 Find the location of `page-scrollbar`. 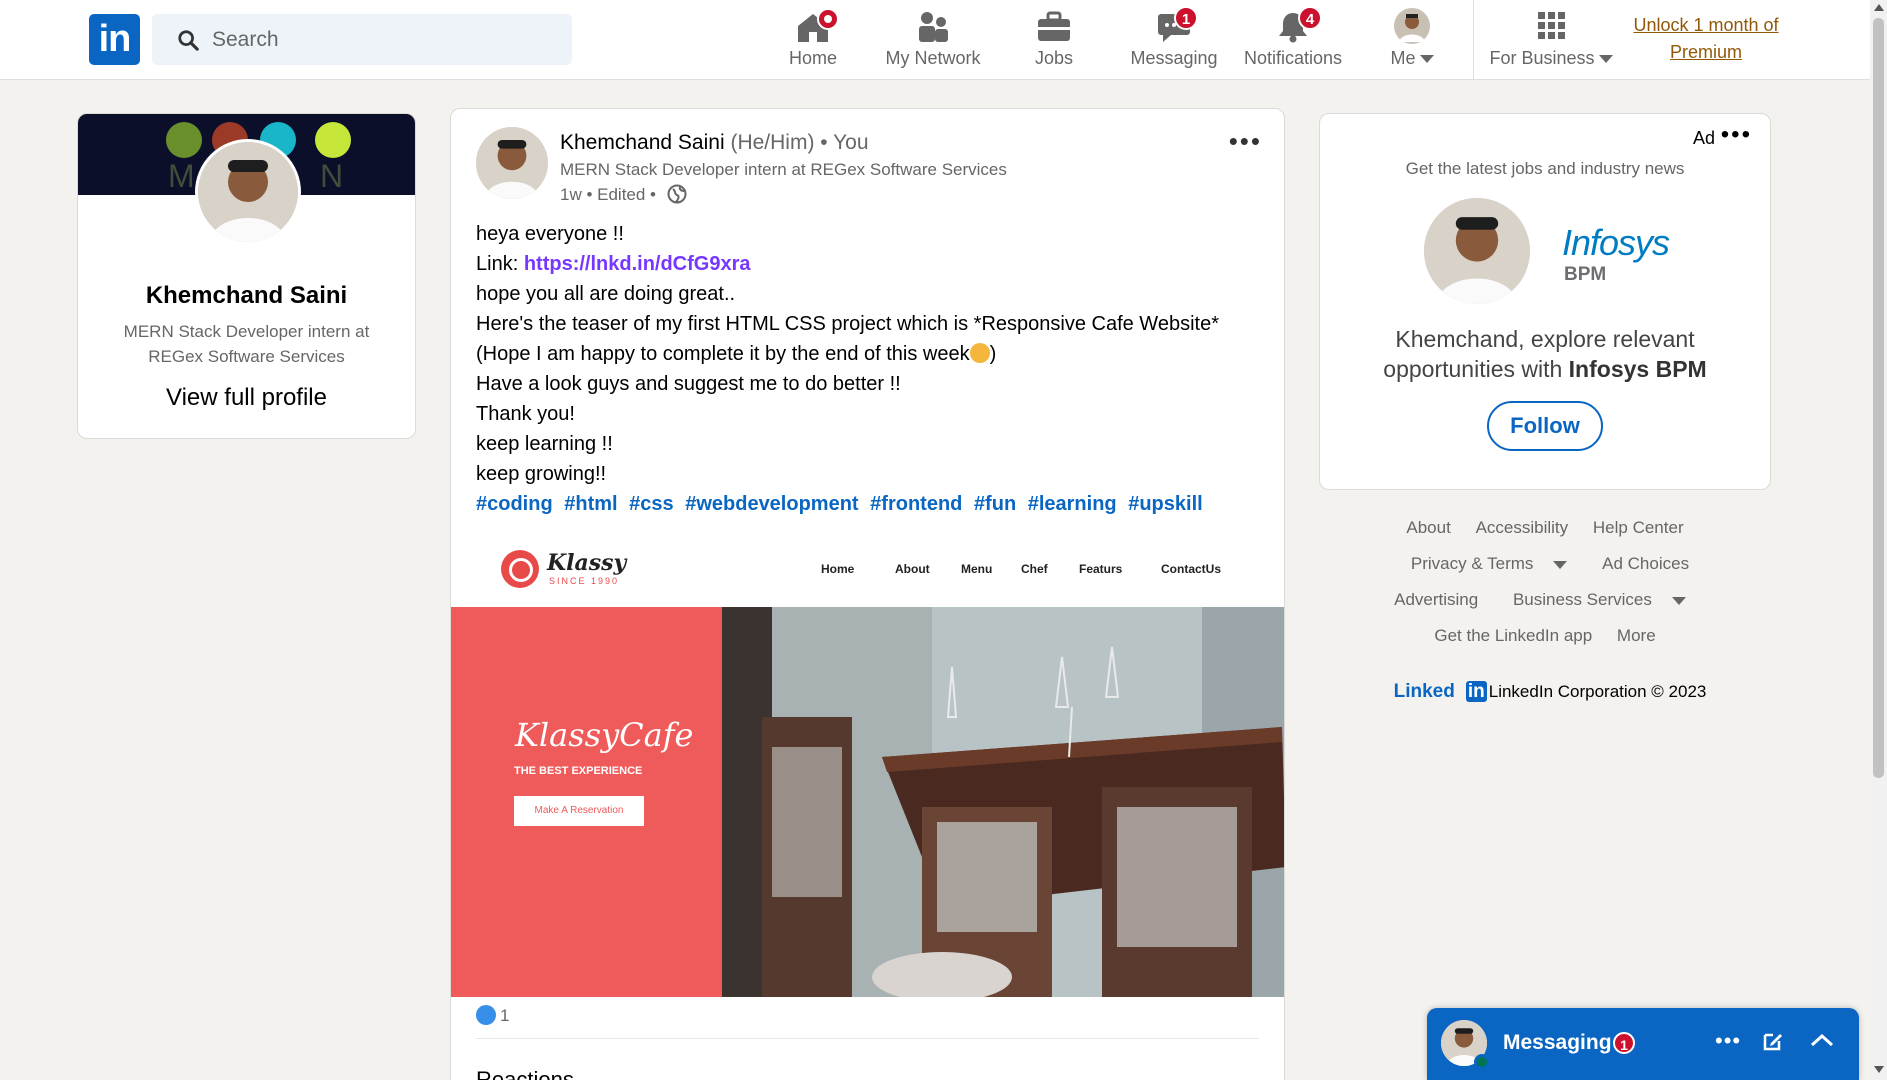

page-scrollbar is located at coordinates (1878, 540).